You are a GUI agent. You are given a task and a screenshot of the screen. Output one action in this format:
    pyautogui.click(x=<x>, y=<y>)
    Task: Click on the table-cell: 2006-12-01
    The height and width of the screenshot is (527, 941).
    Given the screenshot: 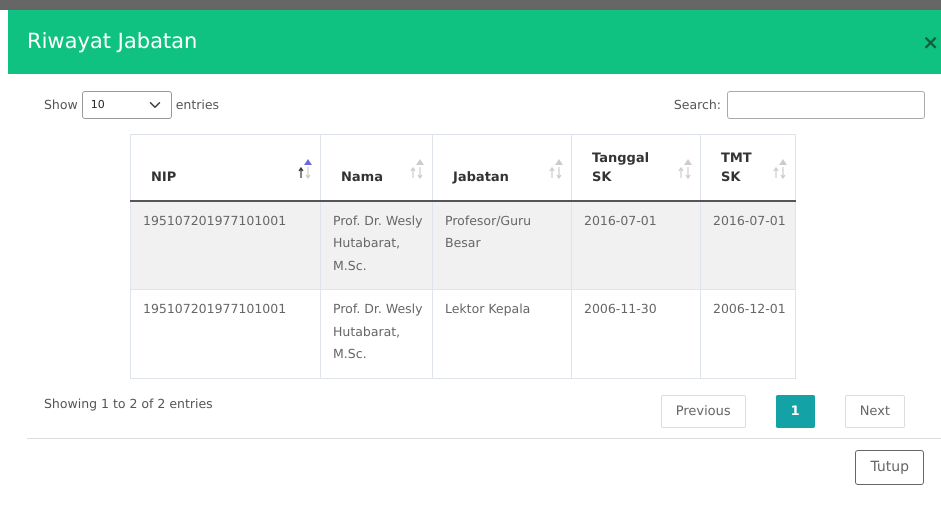 What is the action you would take?
    pyautogui.click(x=748, y=334)
    